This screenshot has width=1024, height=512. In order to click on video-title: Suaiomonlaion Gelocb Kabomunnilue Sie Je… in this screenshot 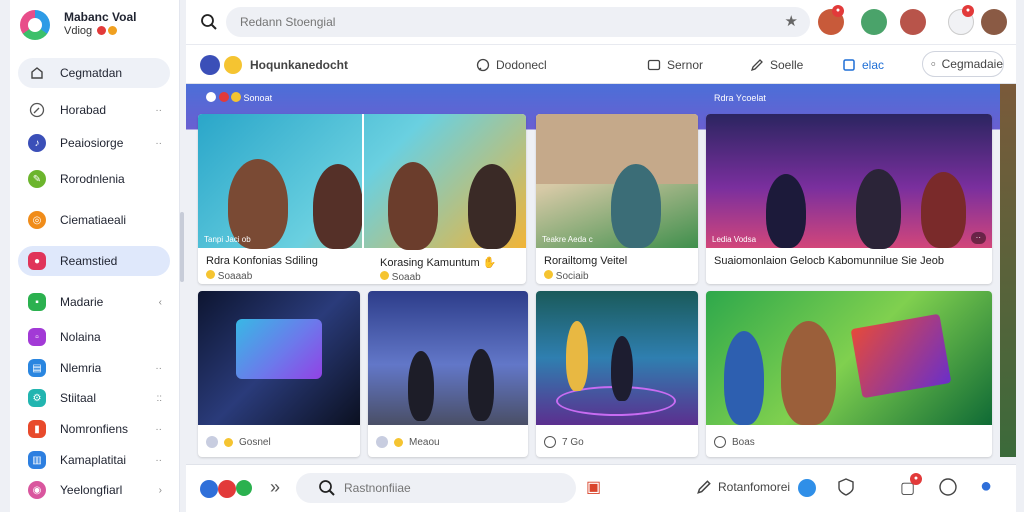, I will do `click(829, 261)`.